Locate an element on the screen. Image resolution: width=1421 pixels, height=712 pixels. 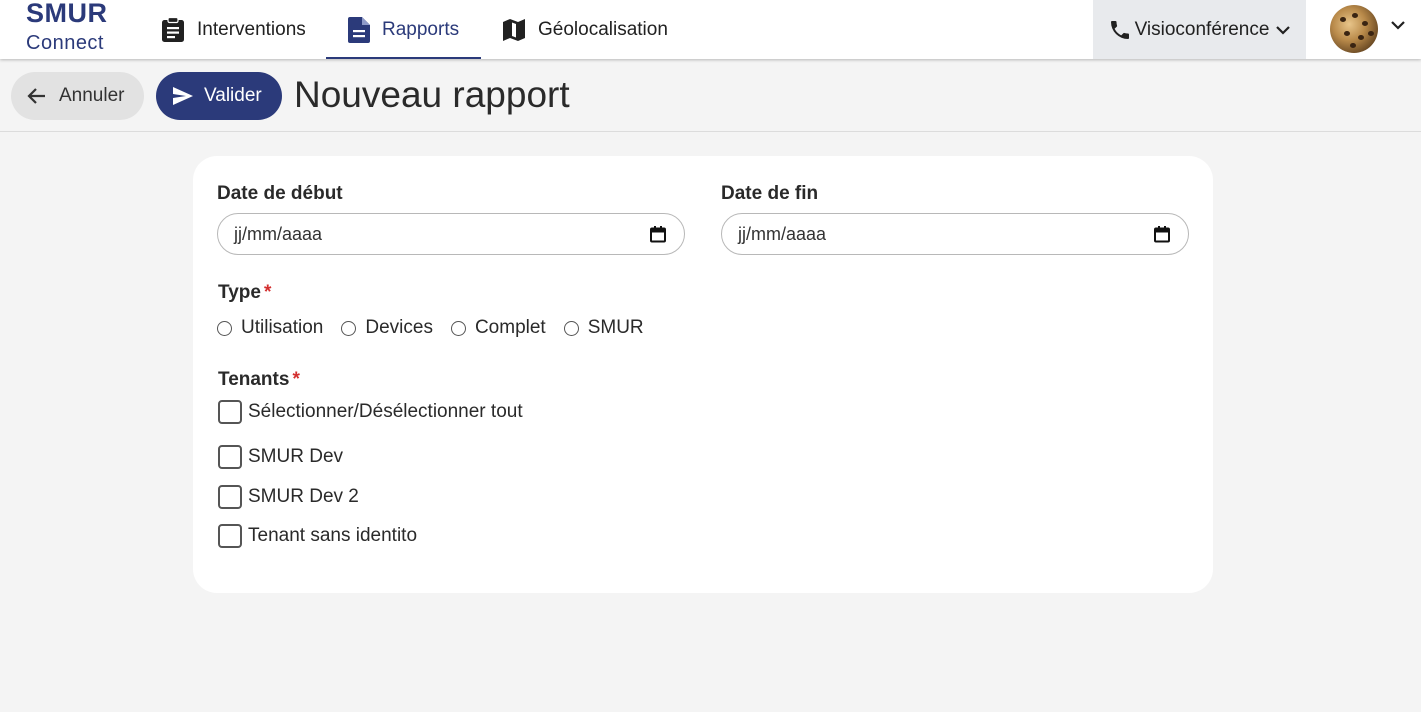
type-radio-group: Utilisation Devices Complet SMUR is located at coordinates (439, 328).